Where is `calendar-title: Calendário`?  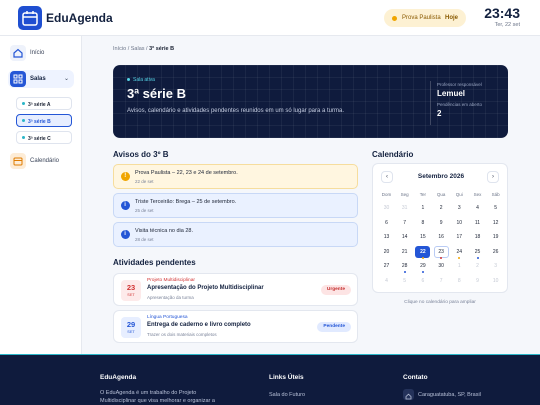 calendar-title: Calendário is located at coordinates (393, 154).